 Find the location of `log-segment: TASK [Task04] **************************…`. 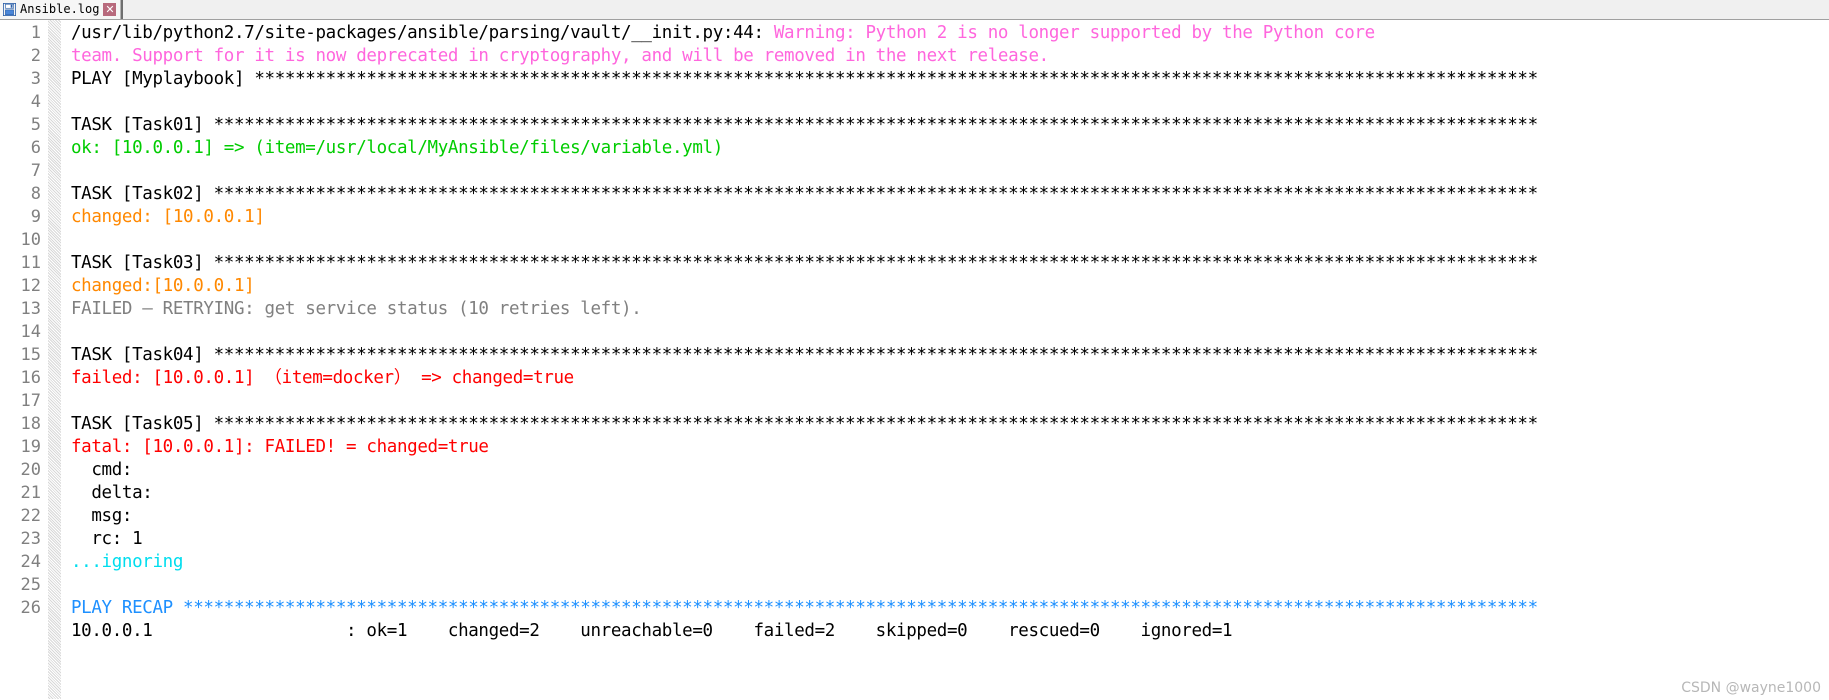

log-segment: TASK [Task04] **************************… is located at coordinates (804, 355).